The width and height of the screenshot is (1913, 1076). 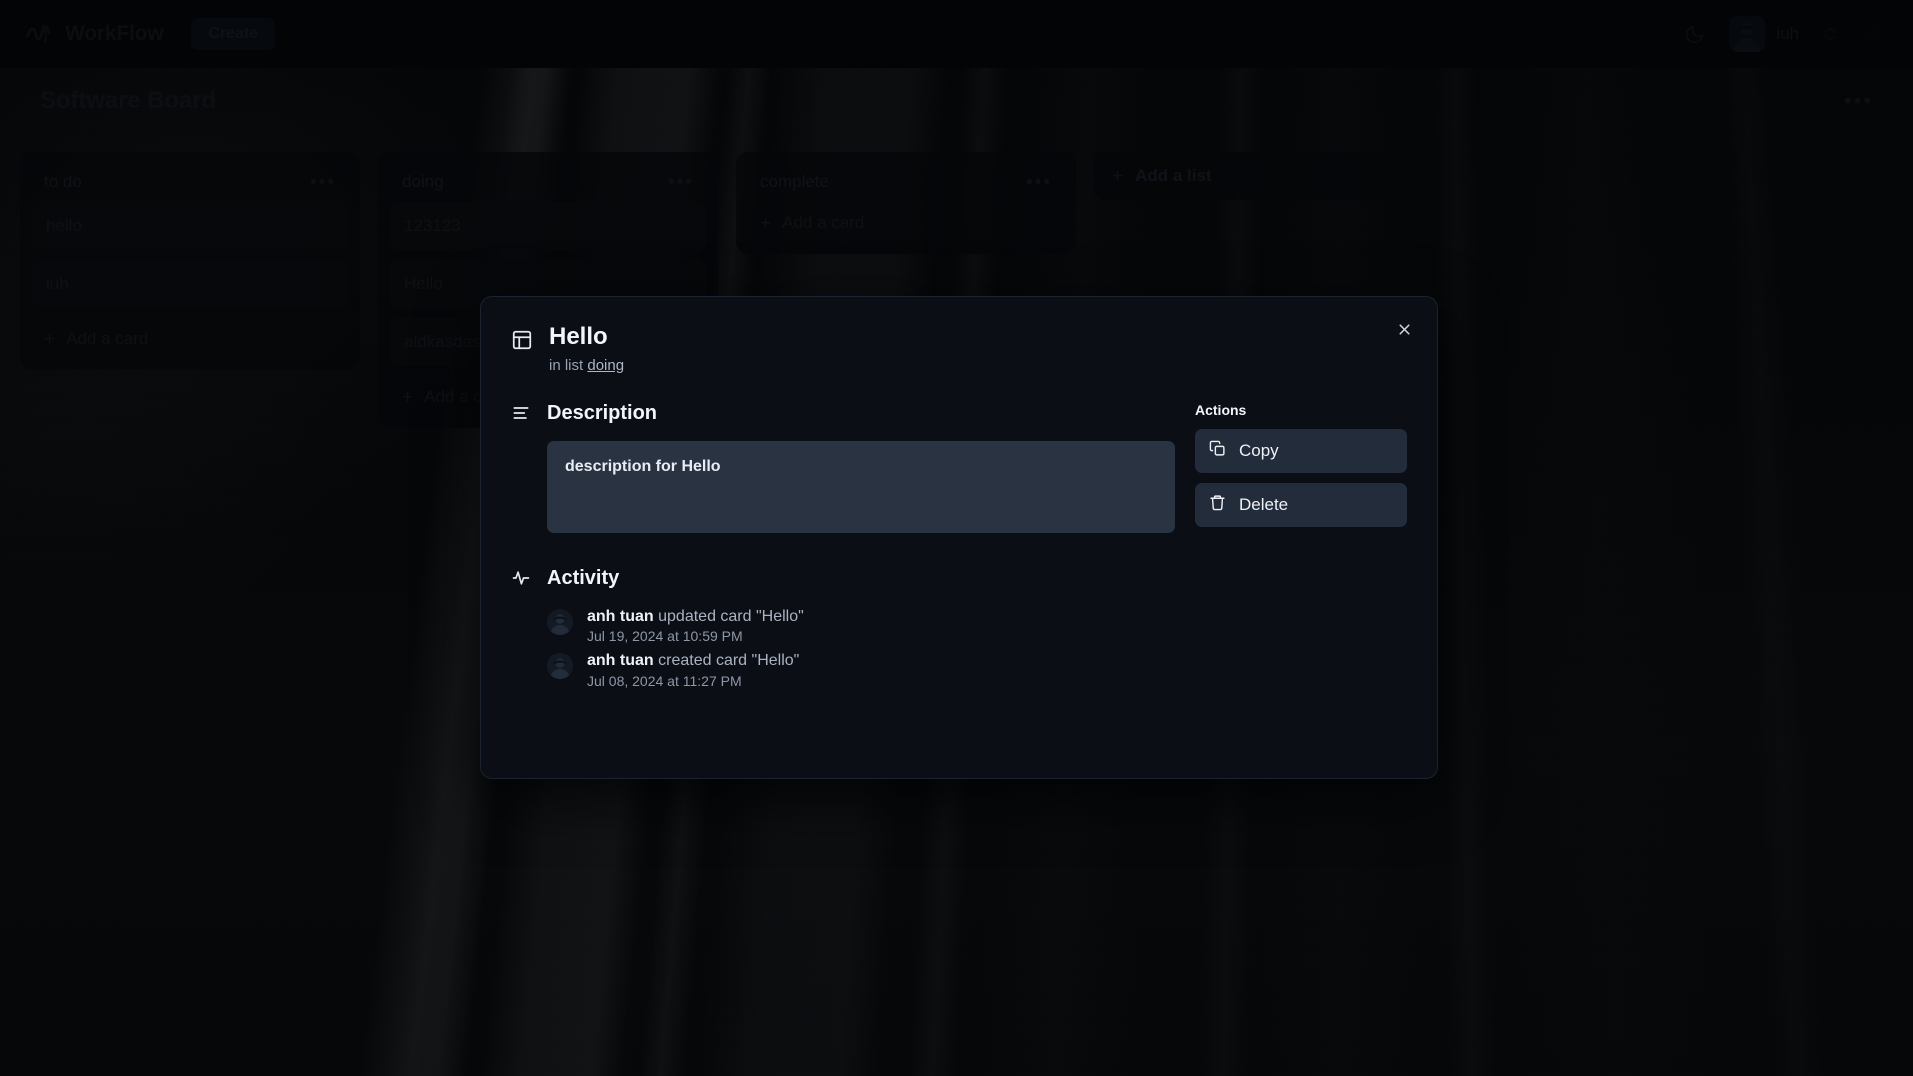 I want to click on description-value: description for Hello, so click(x=861, y=486).